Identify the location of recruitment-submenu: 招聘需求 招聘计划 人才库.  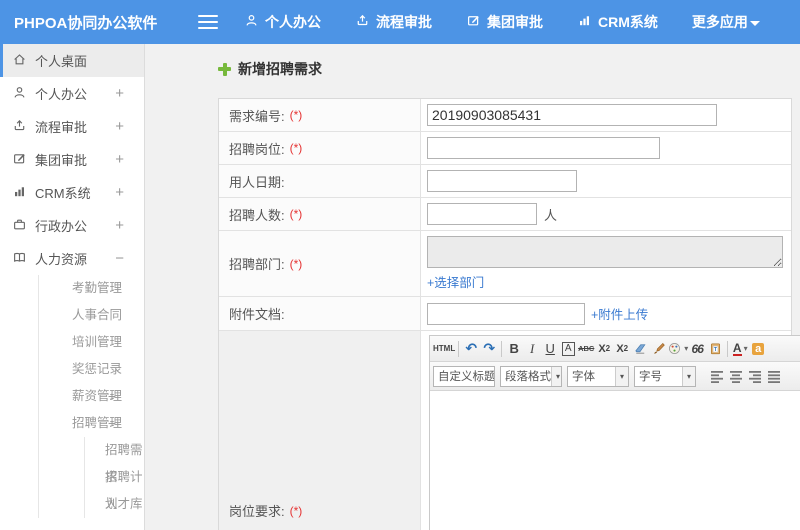
(114, 477).